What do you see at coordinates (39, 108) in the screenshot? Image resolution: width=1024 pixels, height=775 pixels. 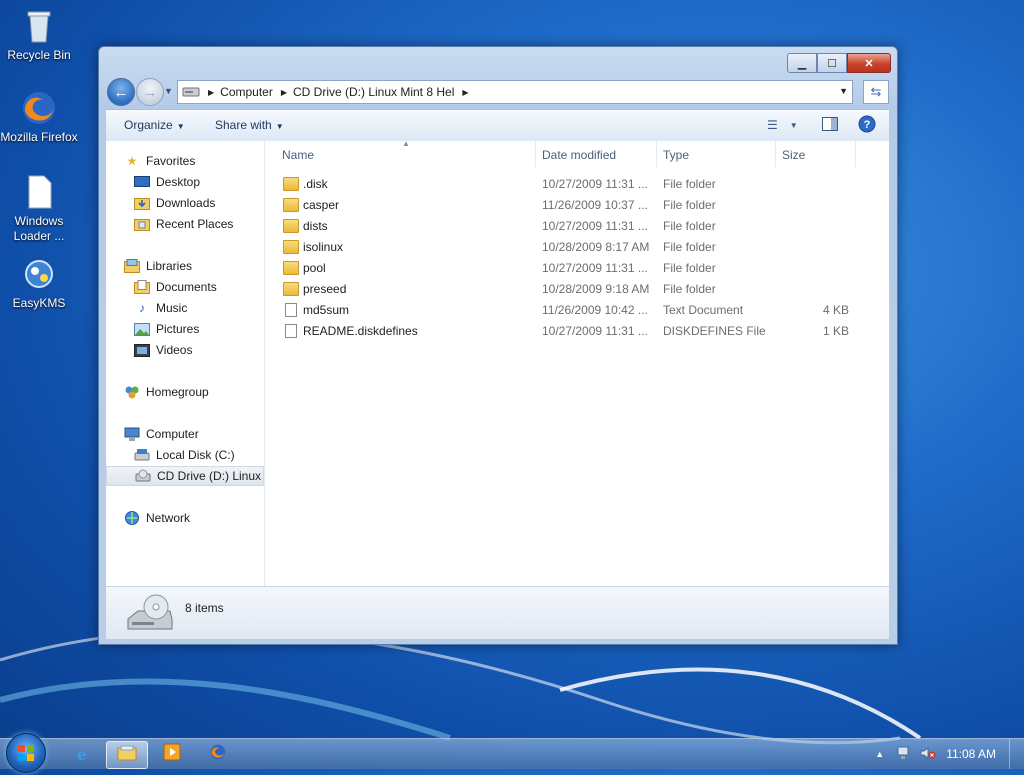 I see `firefox-icon` at bounding box center [39, 108].